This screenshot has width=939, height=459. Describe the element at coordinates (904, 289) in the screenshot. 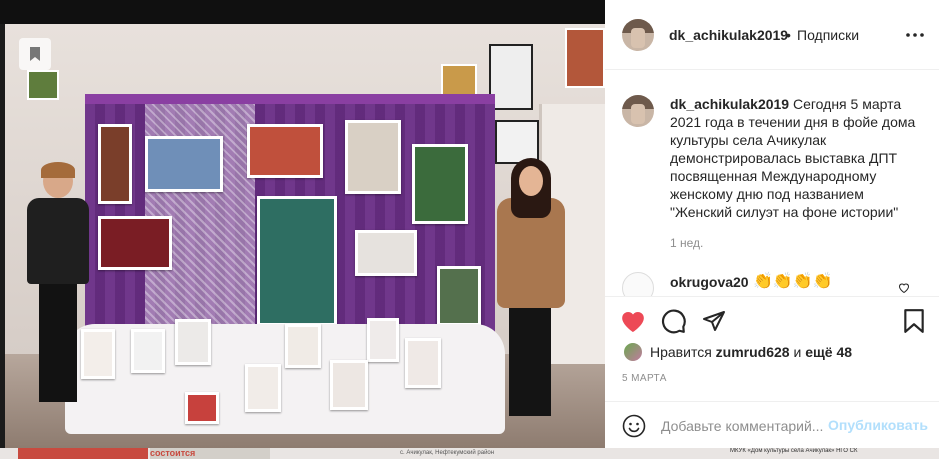

I see `comment-like-icon` at that location.